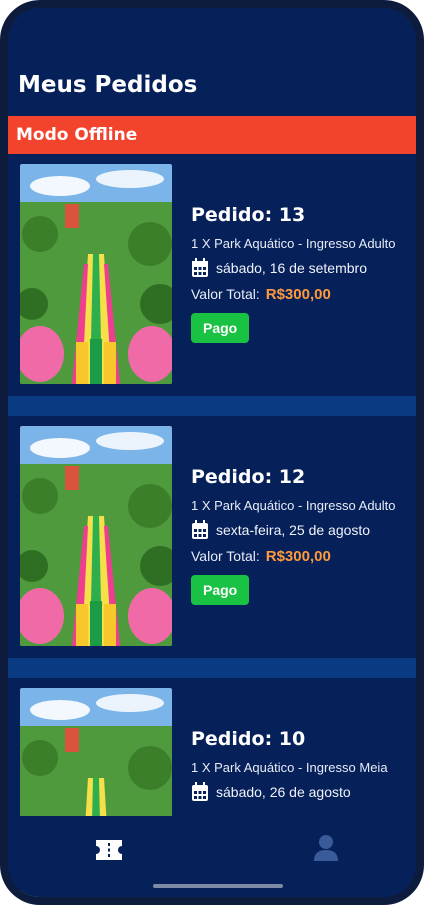 This screenshot has width=424, height=905. What do you see at coordinates (248, 477) in the screenshot?
I see `order-title: Pedido: 12` at bounding box center [248, 477].